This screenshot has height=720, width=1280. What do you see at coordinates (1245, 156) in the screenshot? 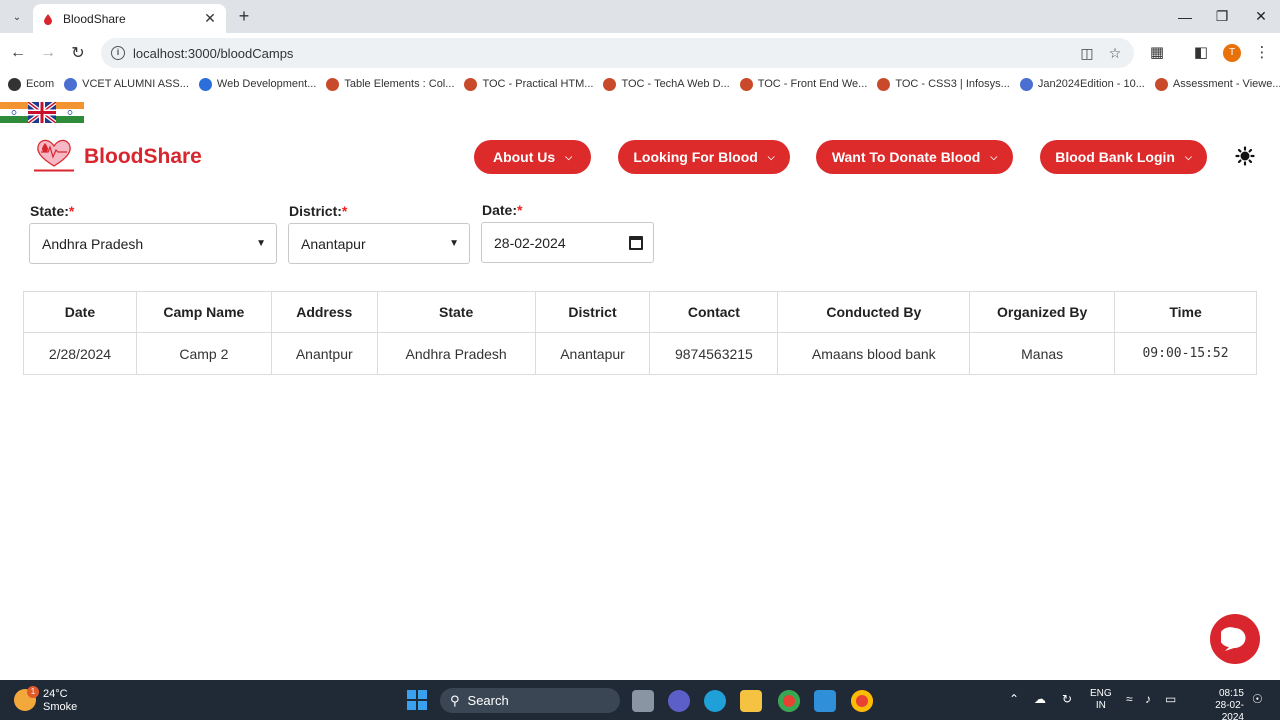
I see `theme-toggle-sun-icon` at bounding box center [1245, 156].